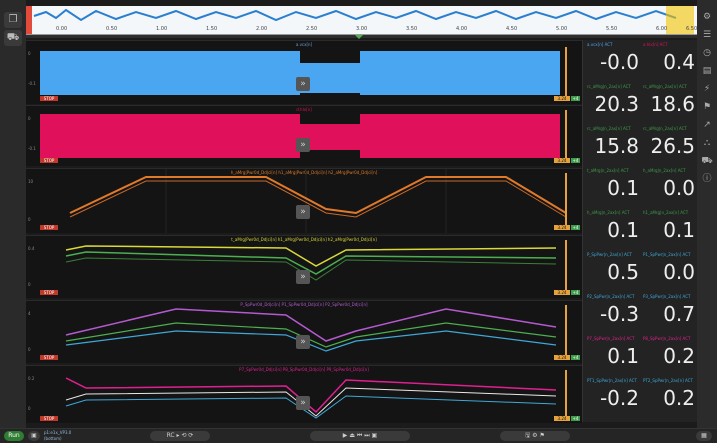 The width and height of the screenshot is (717, 443). Describe the element at coordinates (112, 29) in the screenshot. I see `overview-tick: 0.50` at that location.